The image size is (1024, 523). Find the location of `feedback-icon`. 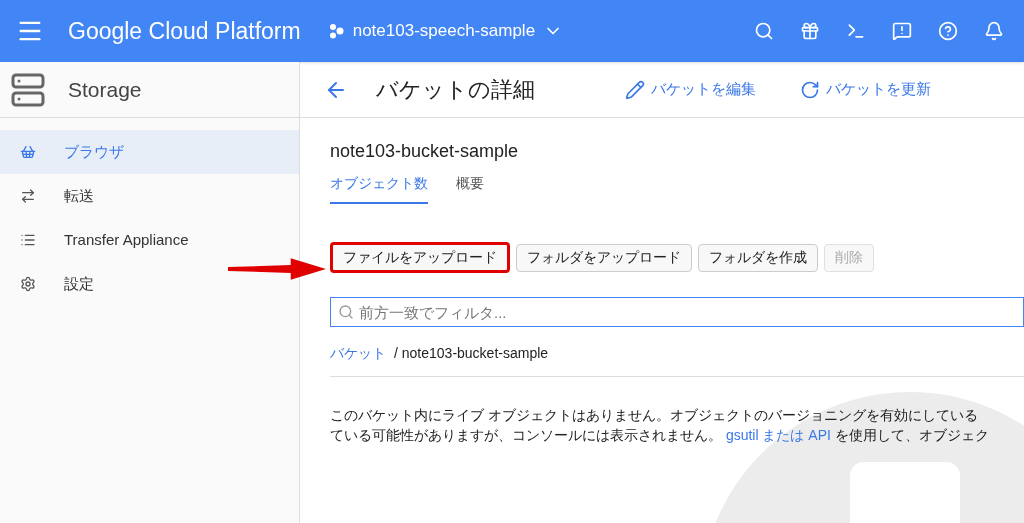

feedback-icon is located at coordinates (902, 31).